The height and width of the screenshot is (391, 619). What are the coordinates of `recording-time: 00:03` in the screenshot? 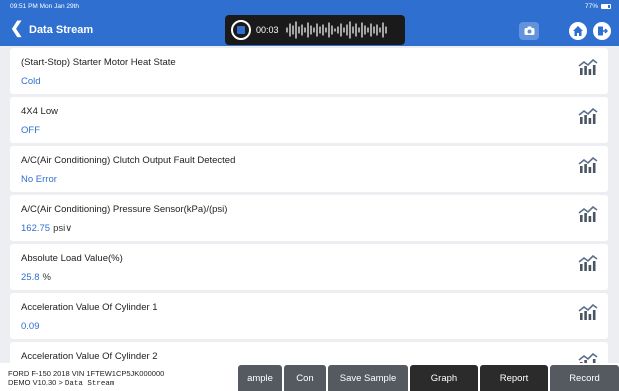 It's located at (267, 30).